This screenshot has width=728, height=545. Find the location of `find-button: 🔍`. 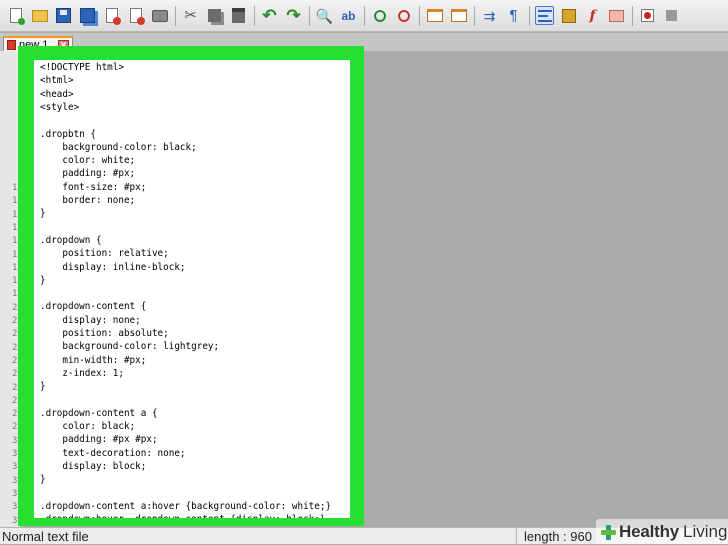

find-button: 🔍 is located at coordinates (324, 15).